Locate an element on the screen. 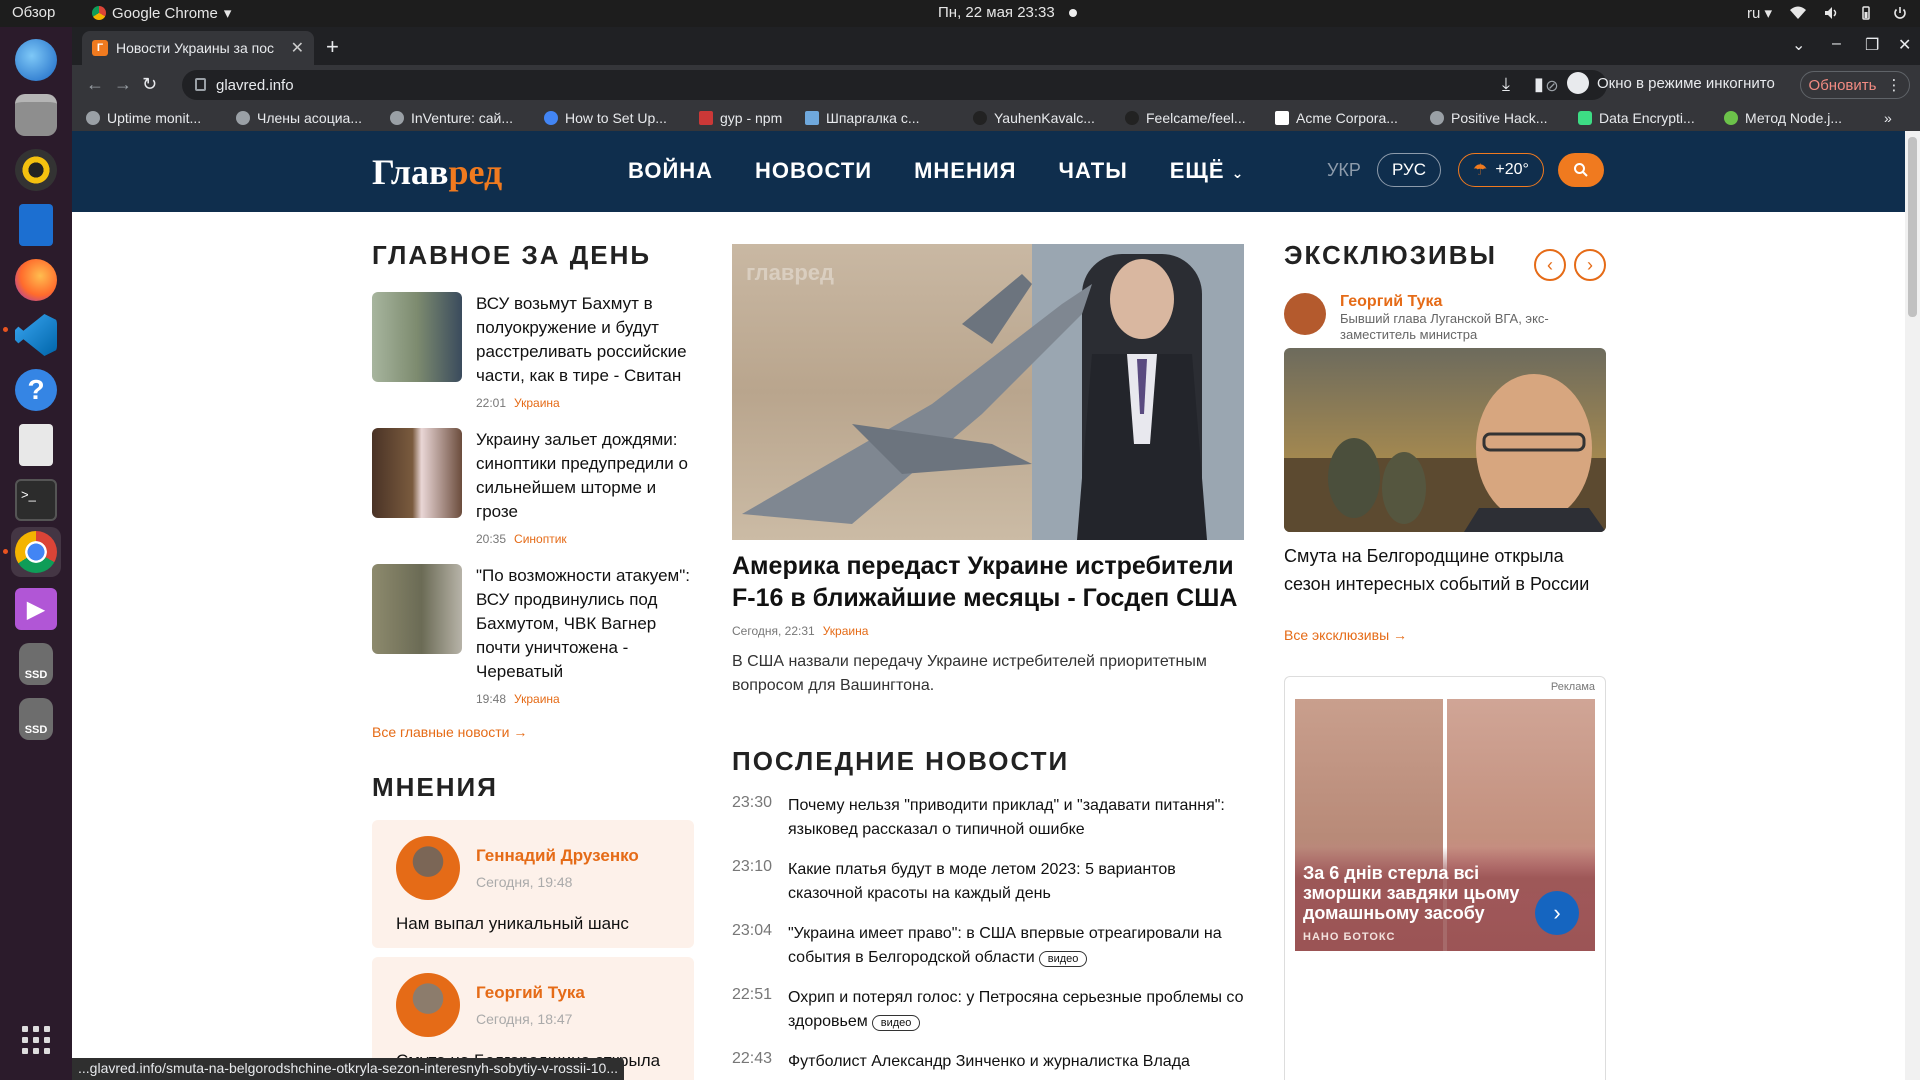  files-launcher is located at coordinates (36, 115).